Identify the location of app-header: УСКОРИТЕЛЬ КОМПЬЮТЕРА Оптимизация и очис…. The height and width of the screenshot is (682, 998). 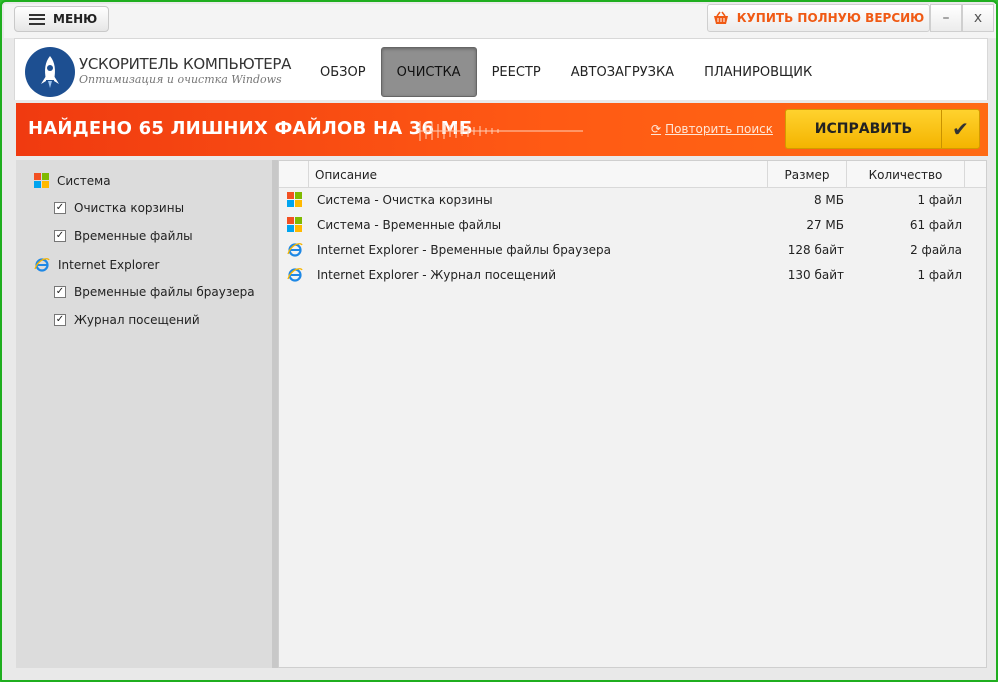
(501, 69).